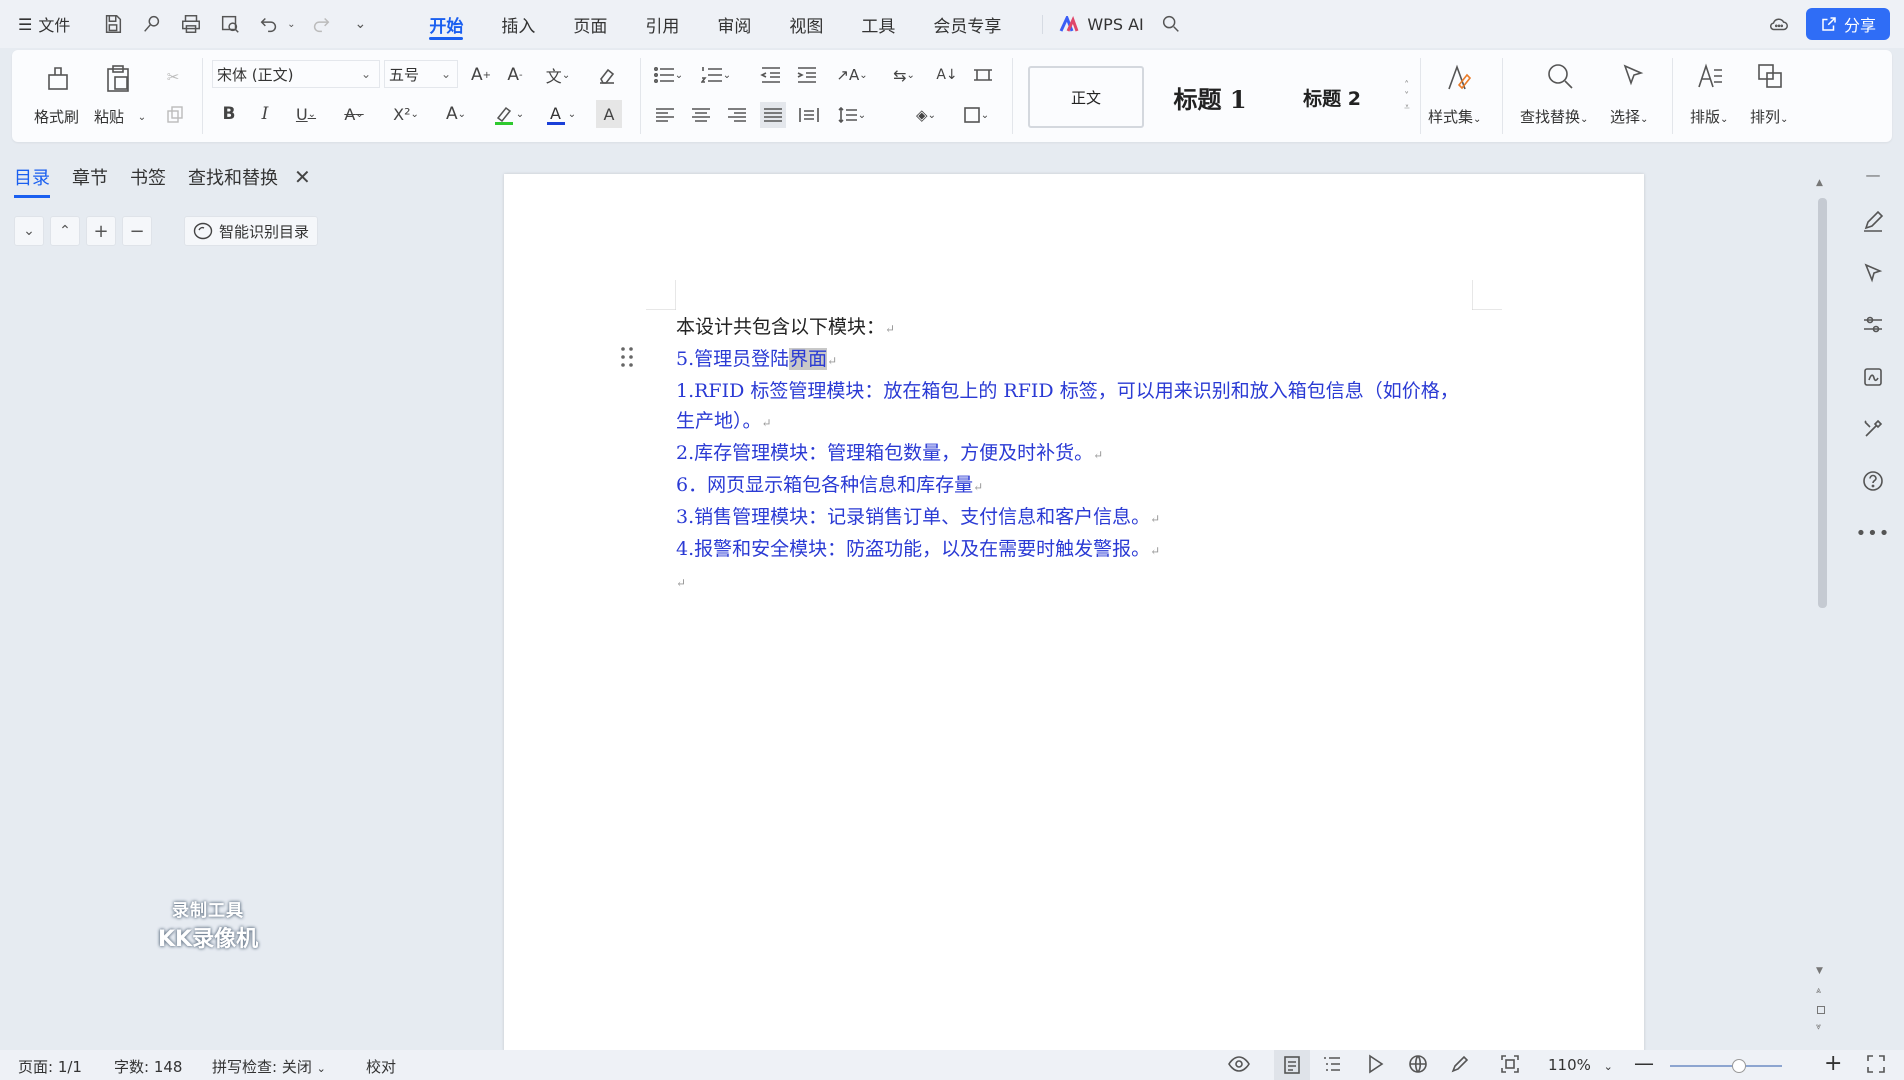  I want to click on tab-insert: 插入, so click(518, 24).